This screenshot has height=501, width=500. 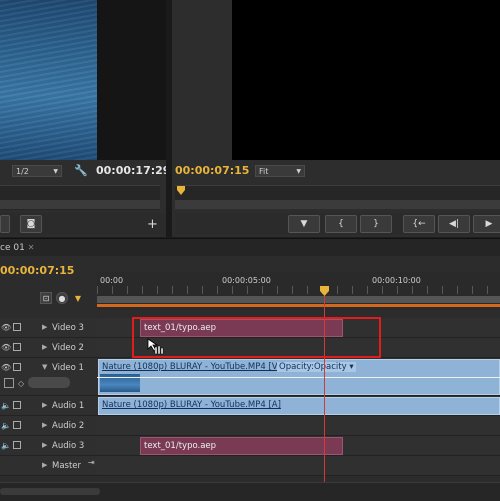 What do you see at coordinates (81, 170) in the screenshot?
I see `wrench-icon: 🔧` at bounding box center [81, 170].